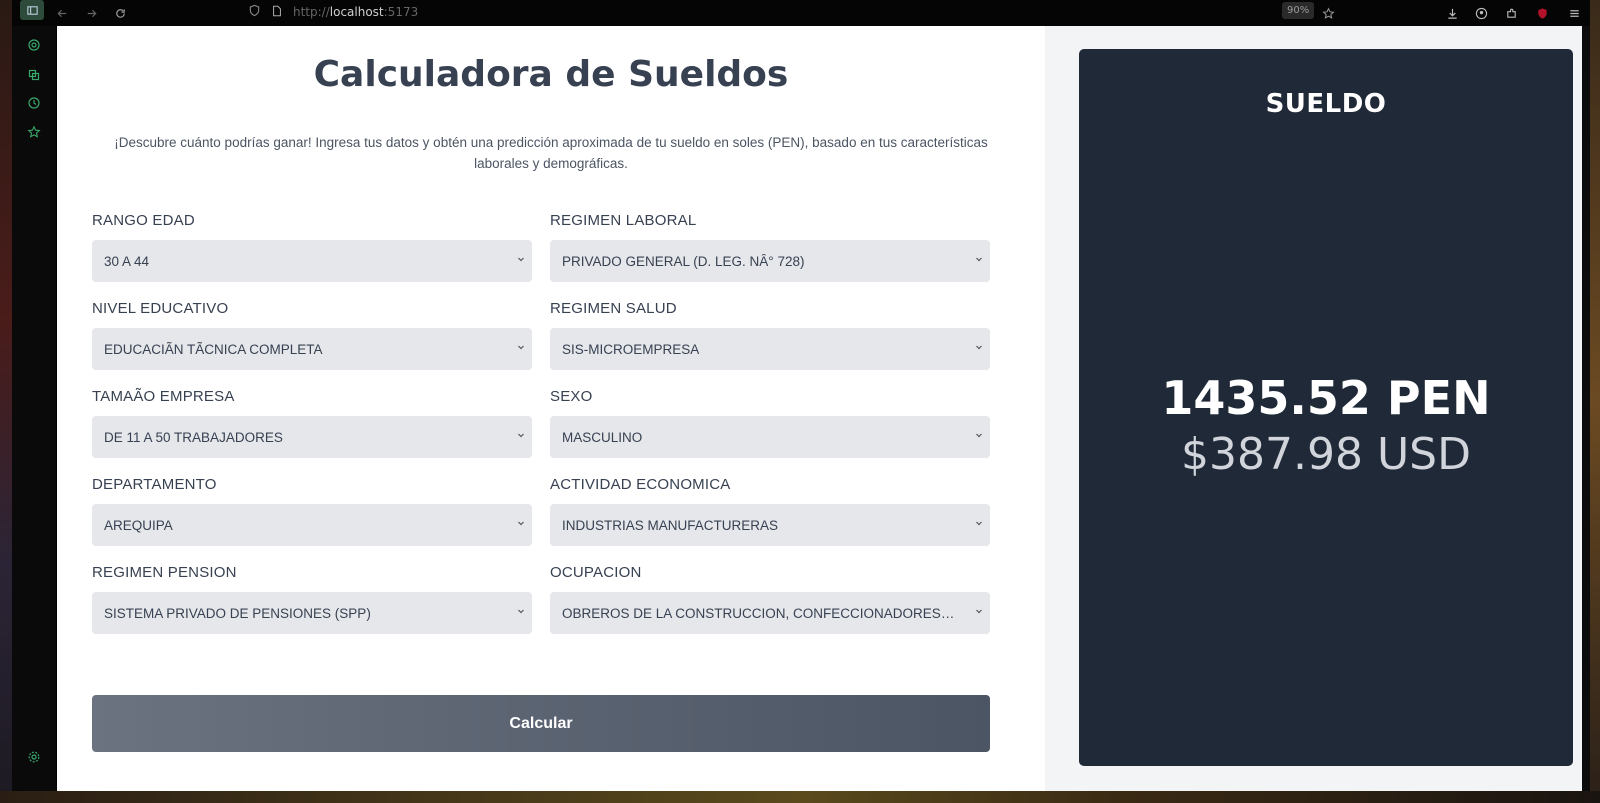 This screenshot has width=1600, height=803. I want to click on field-label: OCUPACION, so click(596, 572).